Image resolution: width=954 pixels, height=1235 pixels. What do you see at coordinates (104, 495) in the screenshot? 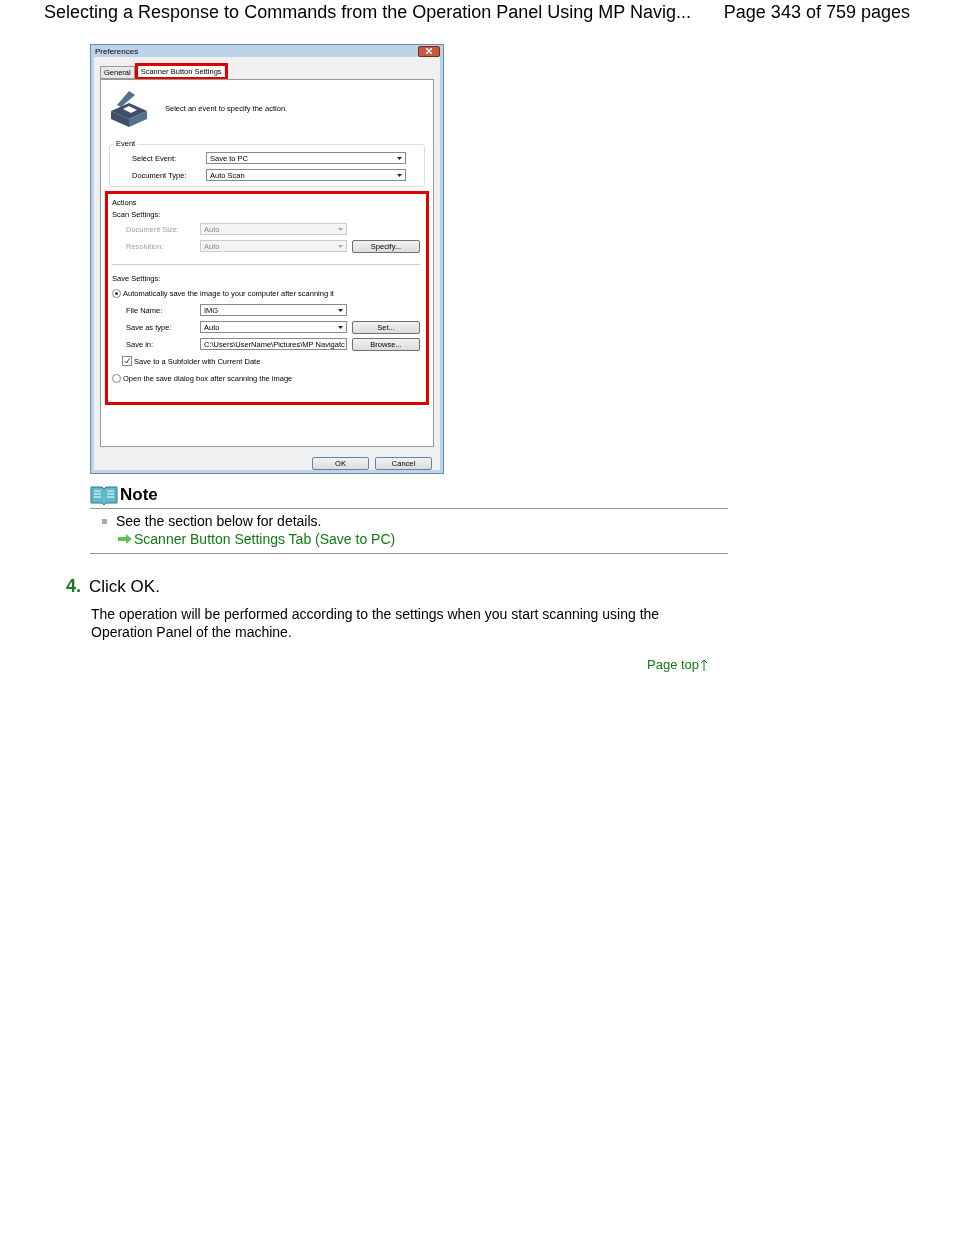
I see `book-icon` at bounding box center [104, 495].